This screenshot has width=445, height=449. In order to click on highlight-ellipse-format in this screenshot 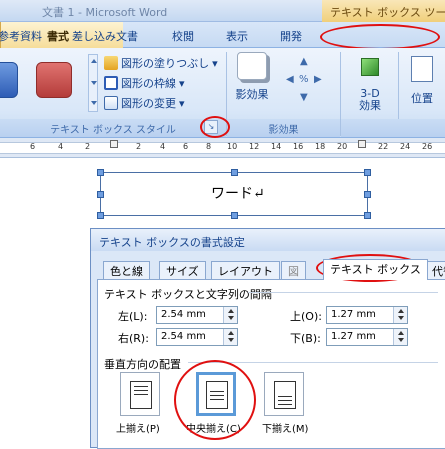, I will do `click(380, 37)`.